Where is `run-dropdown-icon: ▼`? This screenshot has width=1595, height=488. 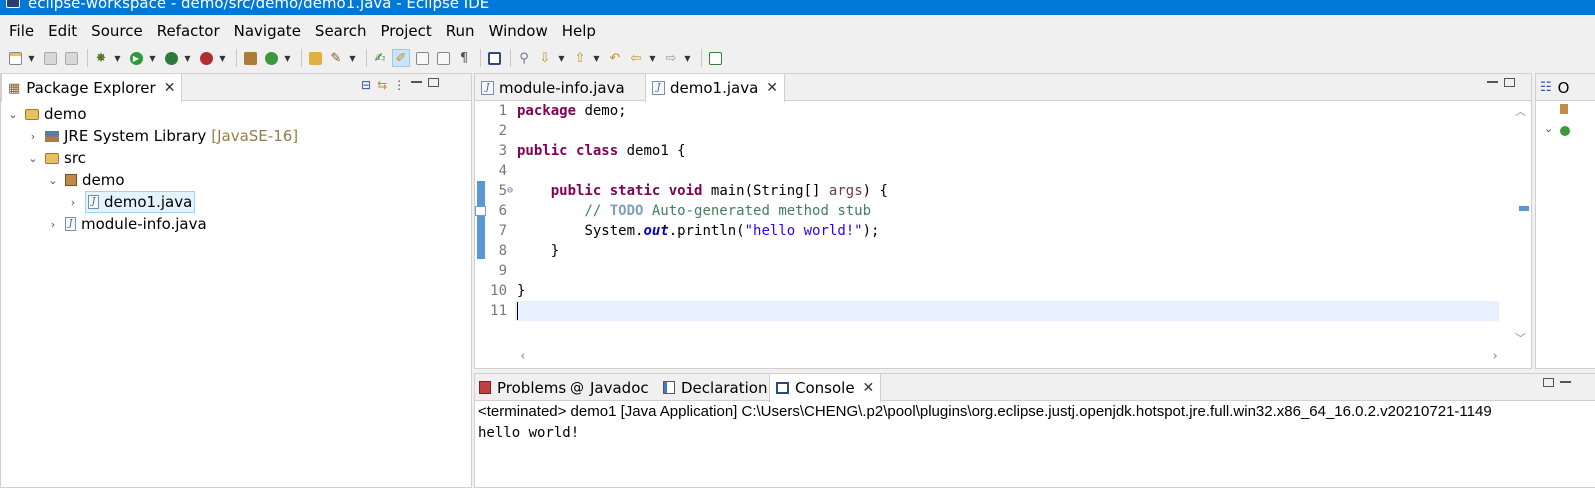
run-dropdown-icon: ▼ is located at coordinates (152, 58).